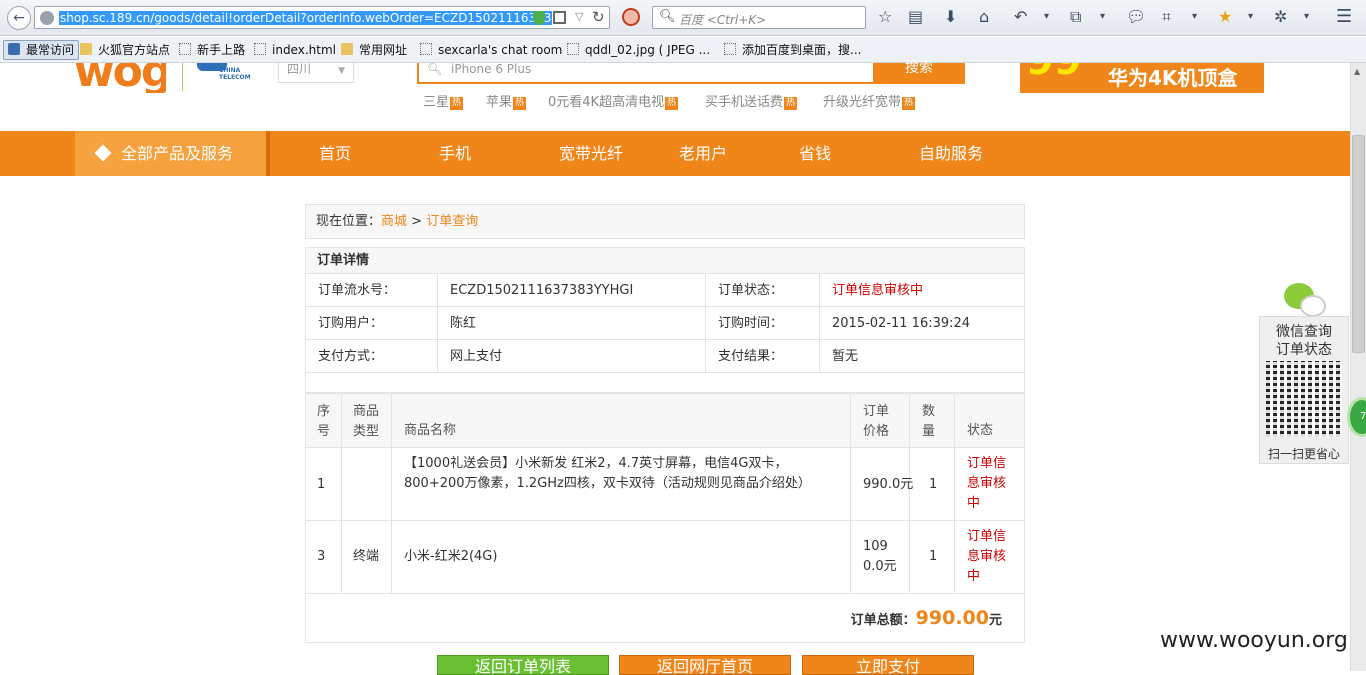 This screenshot has width=1366, height=675. Describe the element at coordinates (1075, 17) in the screenshot. I see `device-icon: ⧉` at that location.